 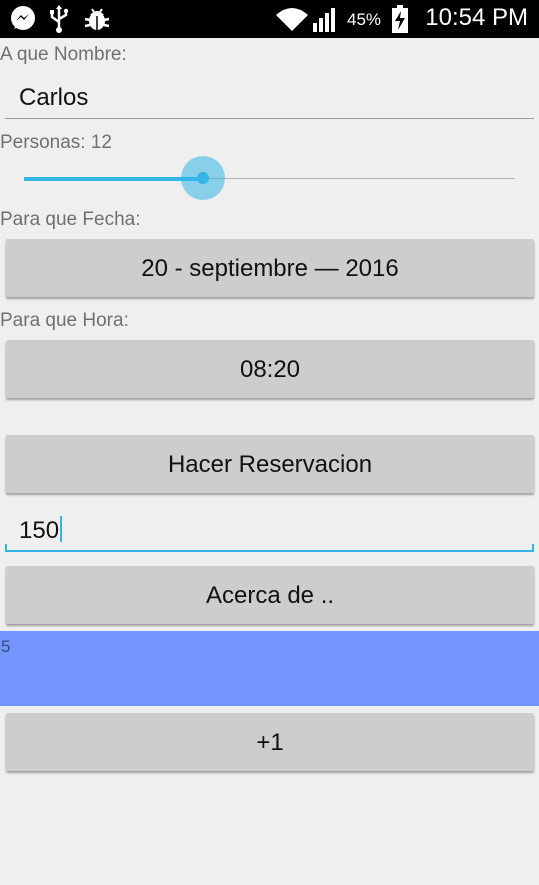 What do you see at coordinates (97, 19) in the screenshot?
I see `android-debug-icon` at bounding box center [97, 19].